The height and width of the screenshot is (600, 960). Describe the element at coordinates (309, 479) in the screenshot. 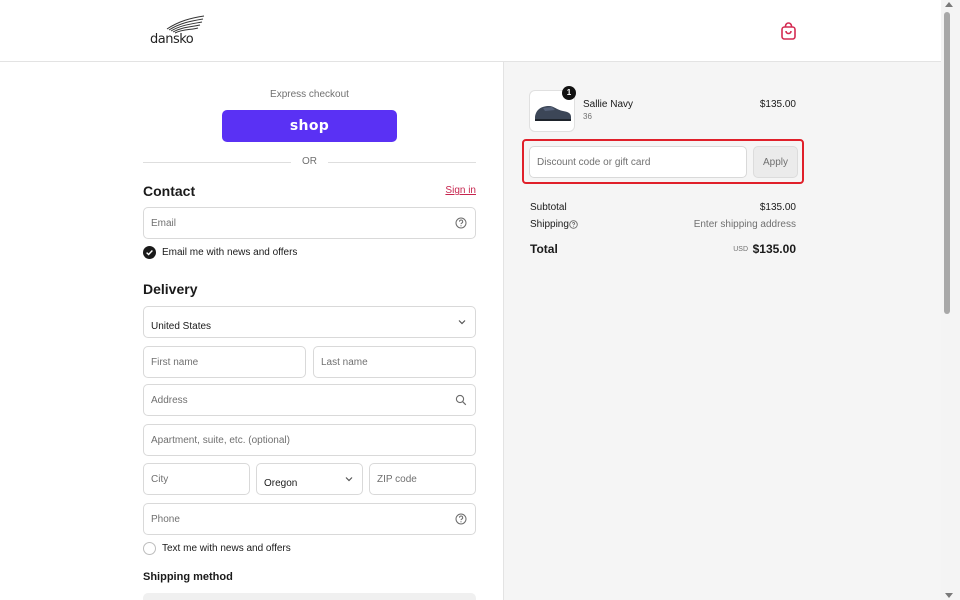

I see `state-select: Oregon` at that location.